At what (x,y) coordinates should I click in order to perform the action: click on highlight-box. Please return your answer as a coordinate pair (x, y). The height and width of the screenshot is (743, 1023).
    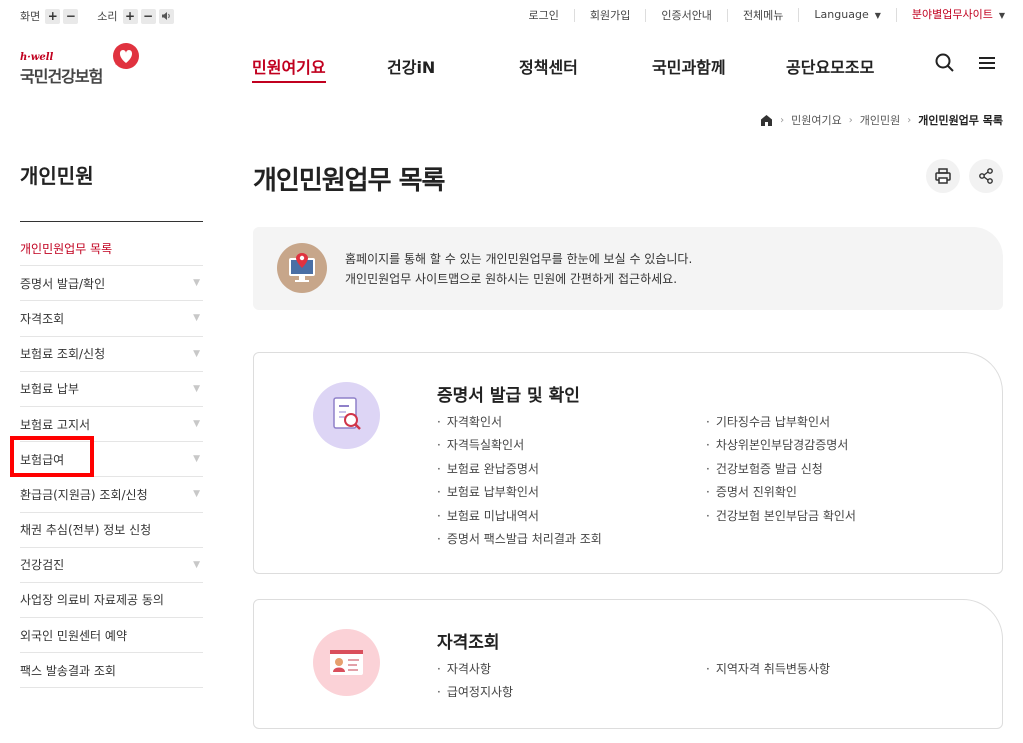
    Looking at the image, I should click on (52, 456).